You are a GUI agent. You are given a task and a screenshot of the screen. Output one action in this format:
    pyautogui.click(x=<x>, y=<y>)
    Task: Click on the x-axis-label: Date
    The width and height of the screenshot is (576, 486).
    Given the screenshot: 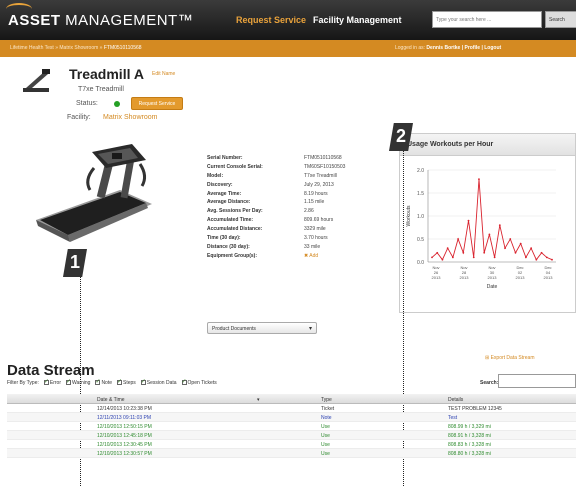 What is the action you would take?
    pyautogui.click(x=492, y=287)
    